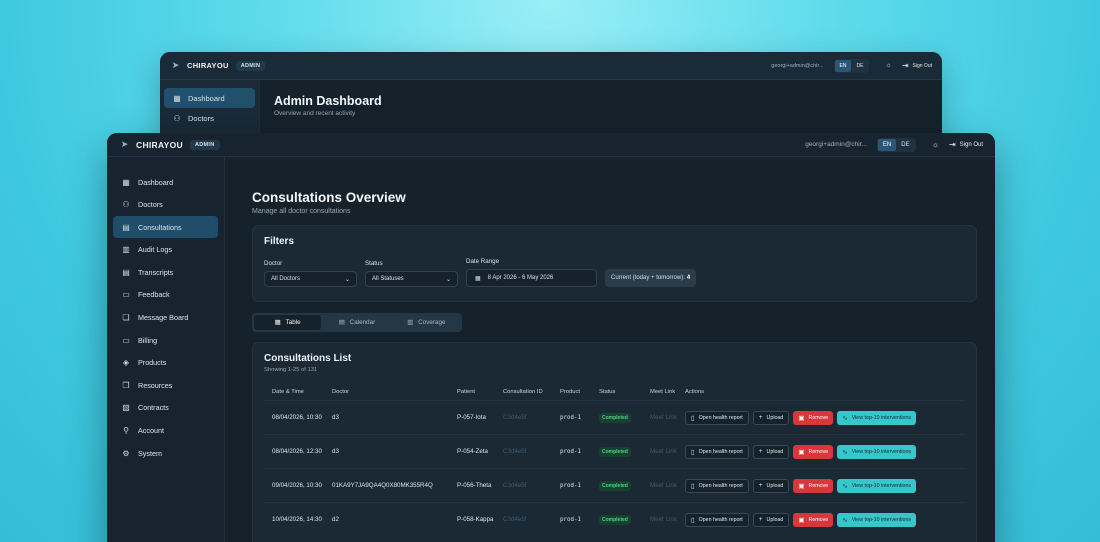  I want to click on tab-coverage: ▥ Coverage, so click(426, 322).